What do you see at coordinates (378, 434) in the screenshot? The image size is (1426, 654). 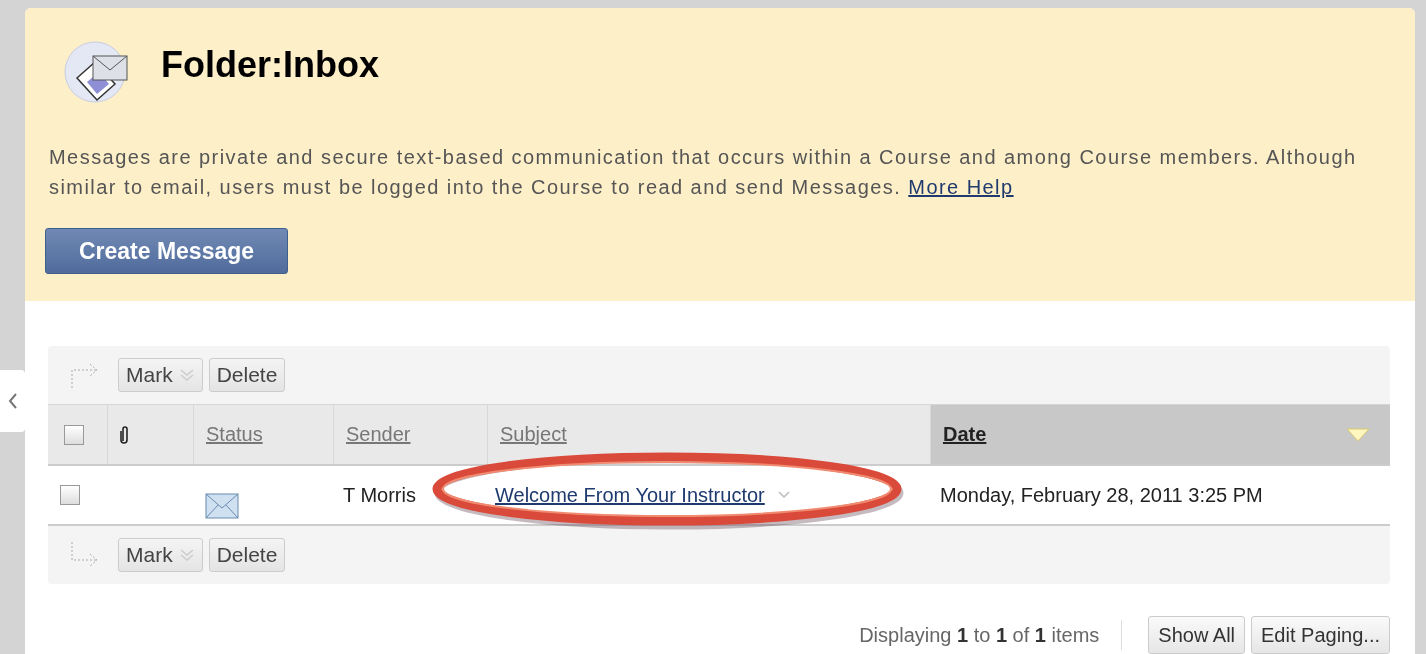 I see `sort-link: Sender` at bounding box center [378, 434].